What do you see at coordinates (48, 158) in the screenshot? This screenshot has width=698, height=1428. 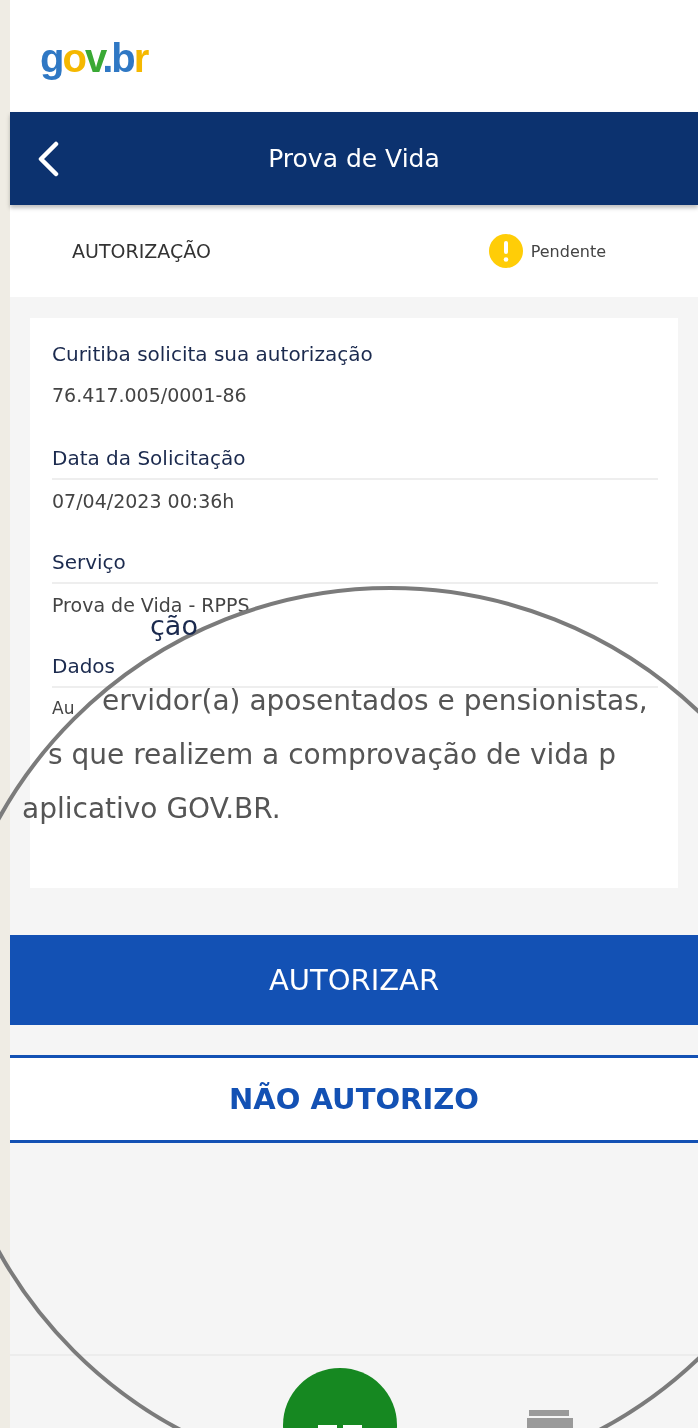 I see `back-chevron-icon` at bounding box center [48, 158].